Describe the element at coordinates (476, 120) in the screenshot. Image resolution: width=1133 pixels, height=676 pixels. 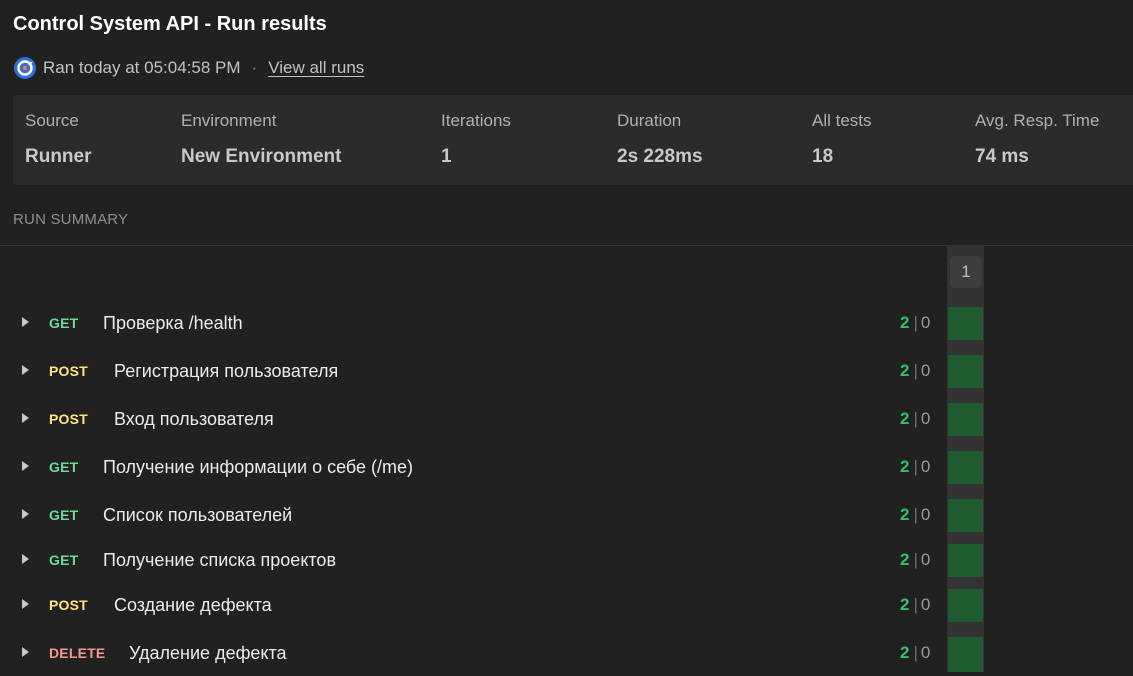
I see `stat-label: Iterations` at that location.